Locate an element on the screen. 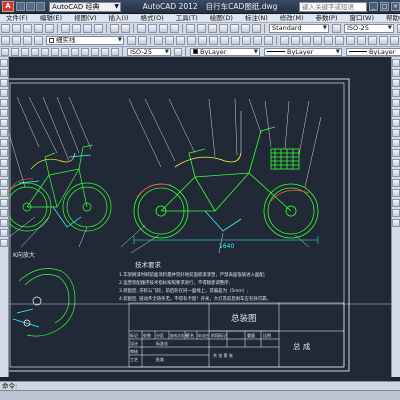 The height and width of the screenshot is (400, 400). chamfer-tool-icon is located at coordinates (396, 203).